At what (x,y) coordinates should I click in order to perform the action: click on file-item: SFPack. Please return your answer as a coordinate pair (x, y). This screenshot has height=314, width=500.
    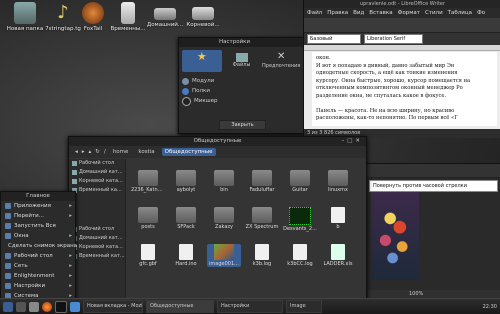
    Looking at the image, I should click on (186, 218).